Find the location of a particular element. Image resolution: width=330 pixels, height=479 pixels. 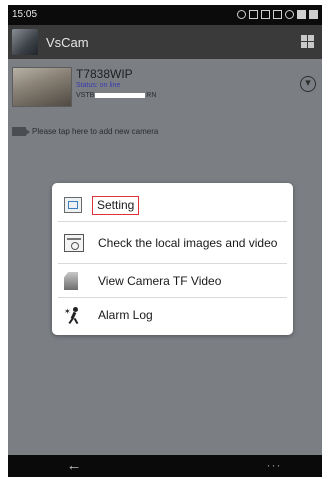

menu-item-setting-label: Setting is located at coordinates (116, 205).